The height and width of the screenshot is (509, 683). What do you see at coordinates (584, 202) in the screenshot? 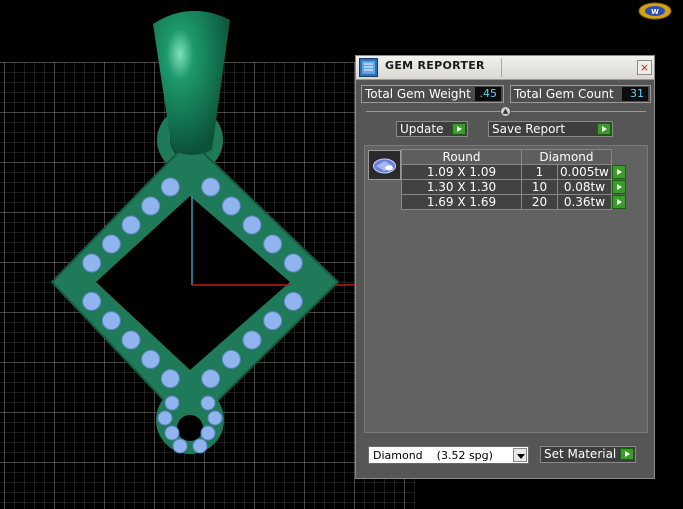
I see `gem-weight-cell: 0.36tw` at bounding box center [584, 202].